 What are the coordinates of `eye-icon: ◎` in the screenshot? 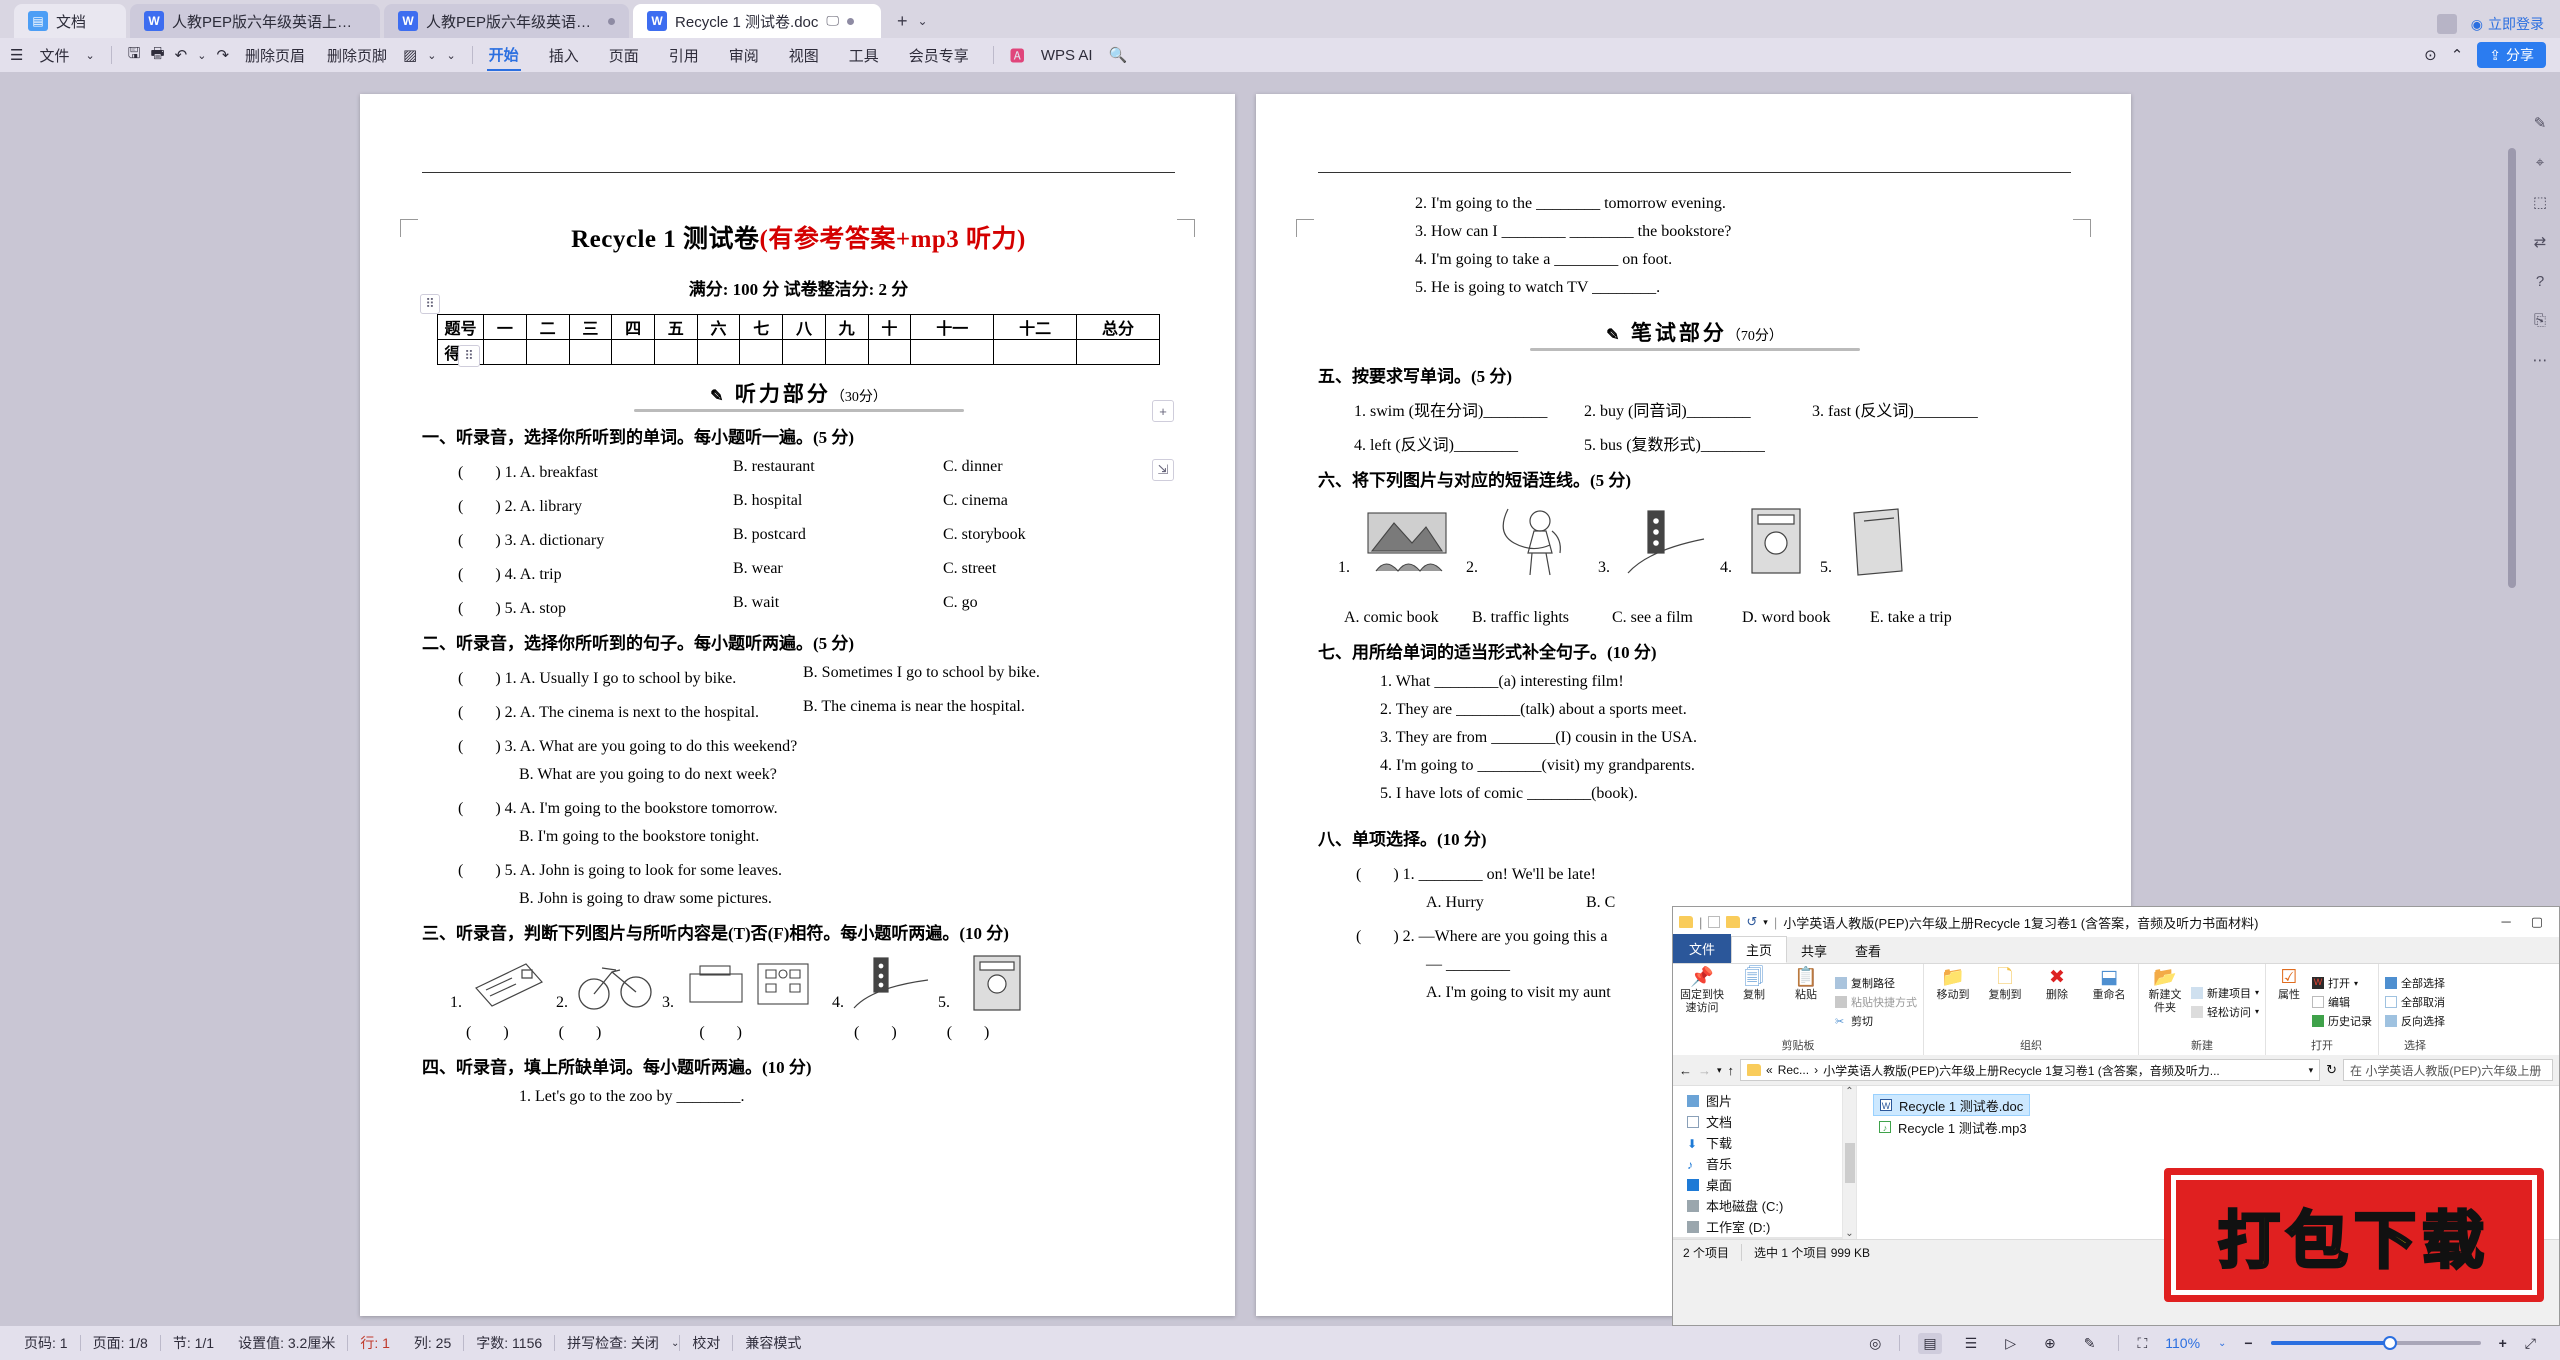 It's located at (1875, 1343).